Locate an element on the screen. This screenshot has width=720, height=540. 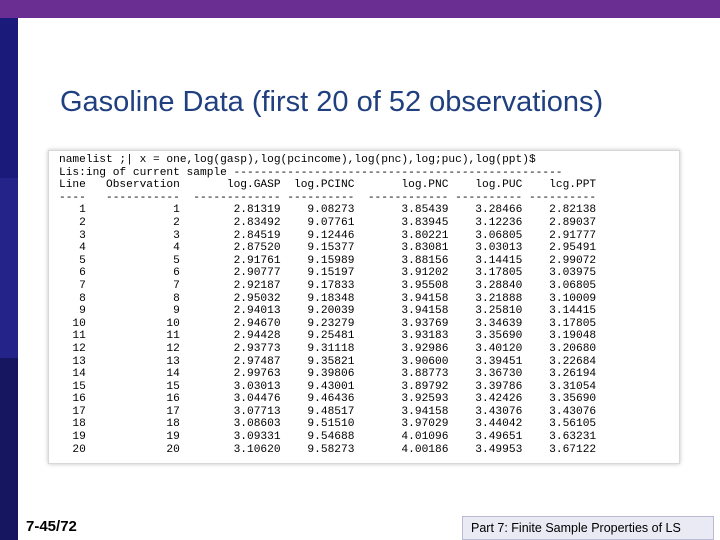
table-cell: 3.85439 is located at coordinates (401, 210).